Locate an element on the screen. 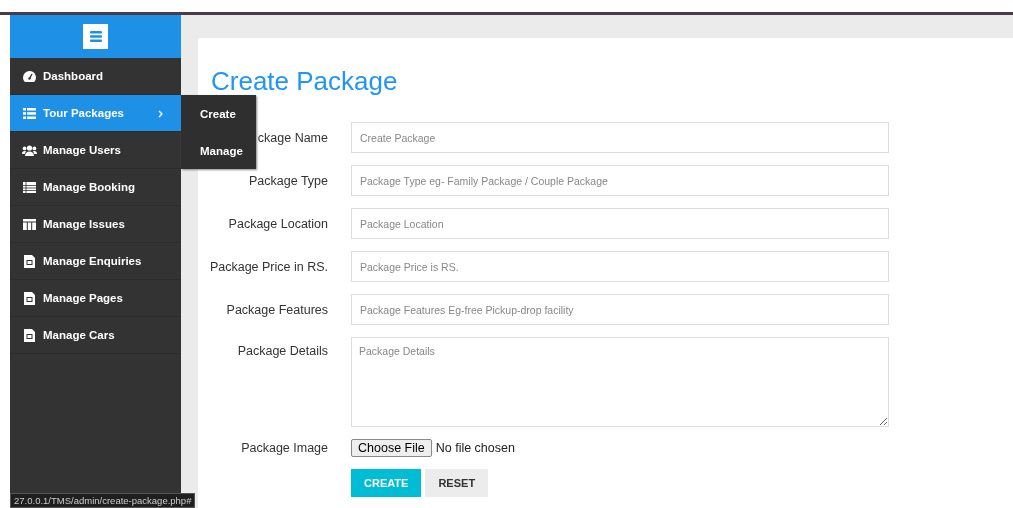 Image resolution: width=1013 pixels, height=508 pixels. reset-button: RESET is located at coordinates (457, 483).